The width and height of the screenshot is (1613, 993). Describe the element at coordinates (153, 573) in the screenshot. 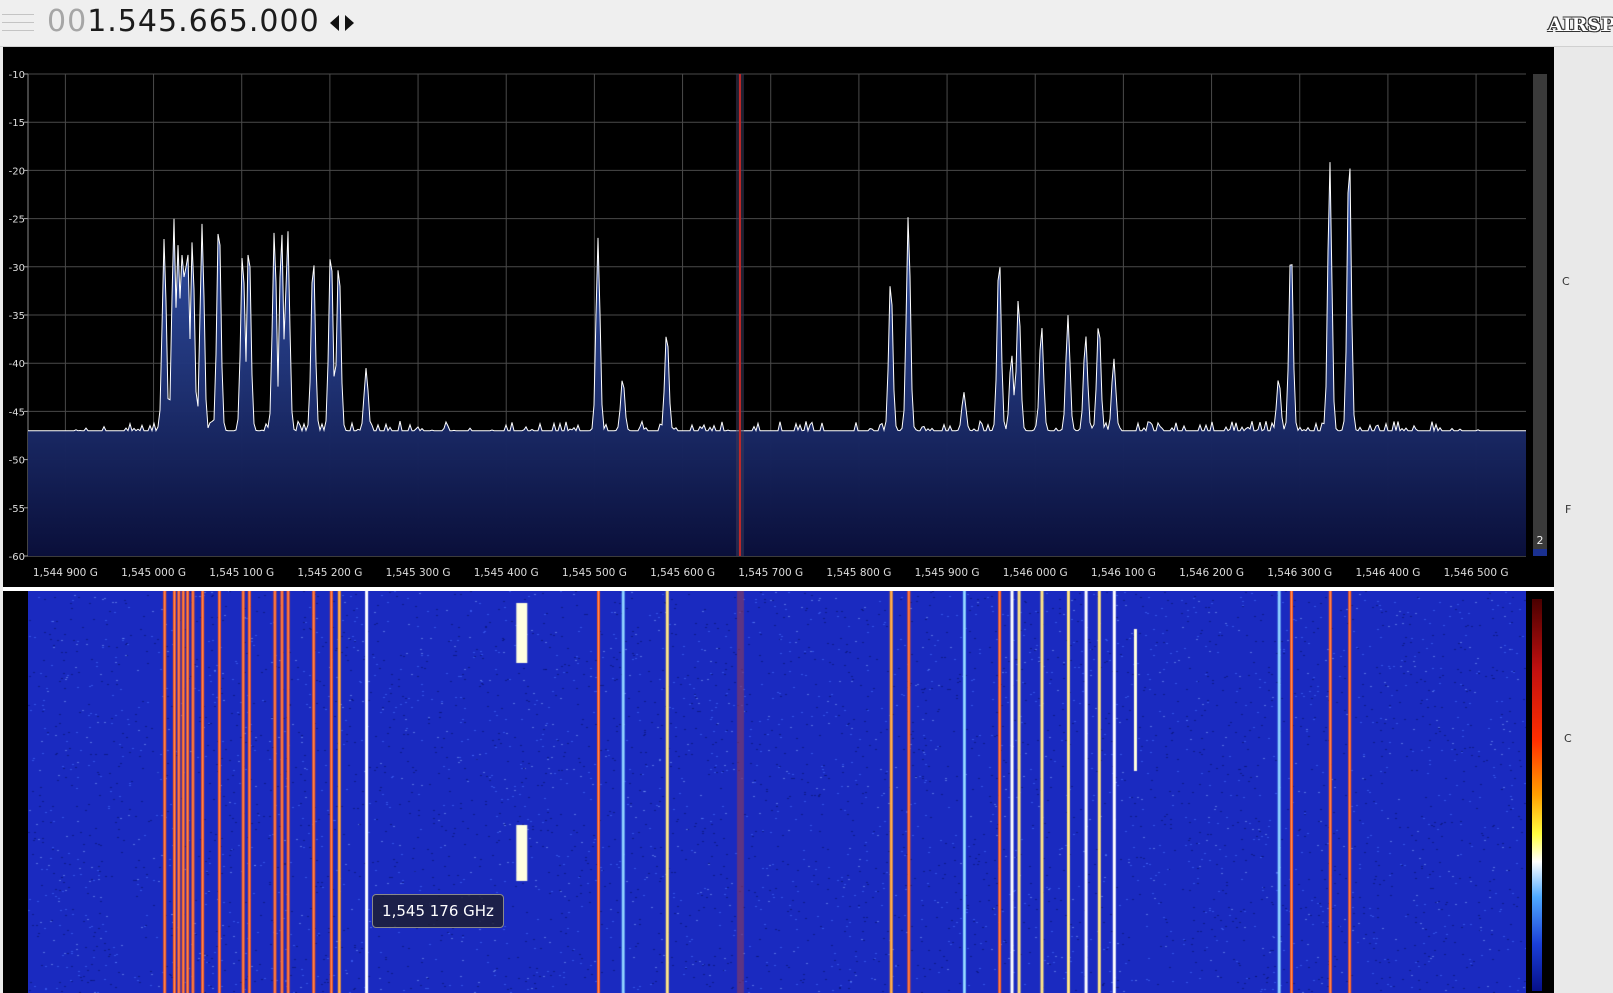

I see `frequency-axis-label: 1,545 000 G` at that location.